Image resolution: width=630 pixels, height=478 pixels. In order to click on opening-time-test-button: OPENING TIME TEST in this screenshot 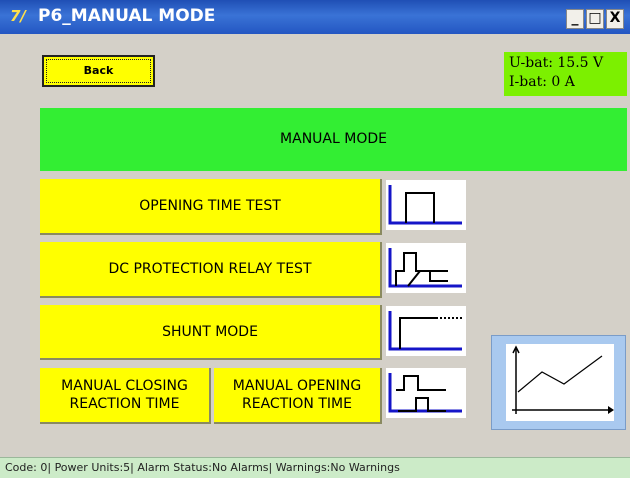, I will do `click(211, 207)`.